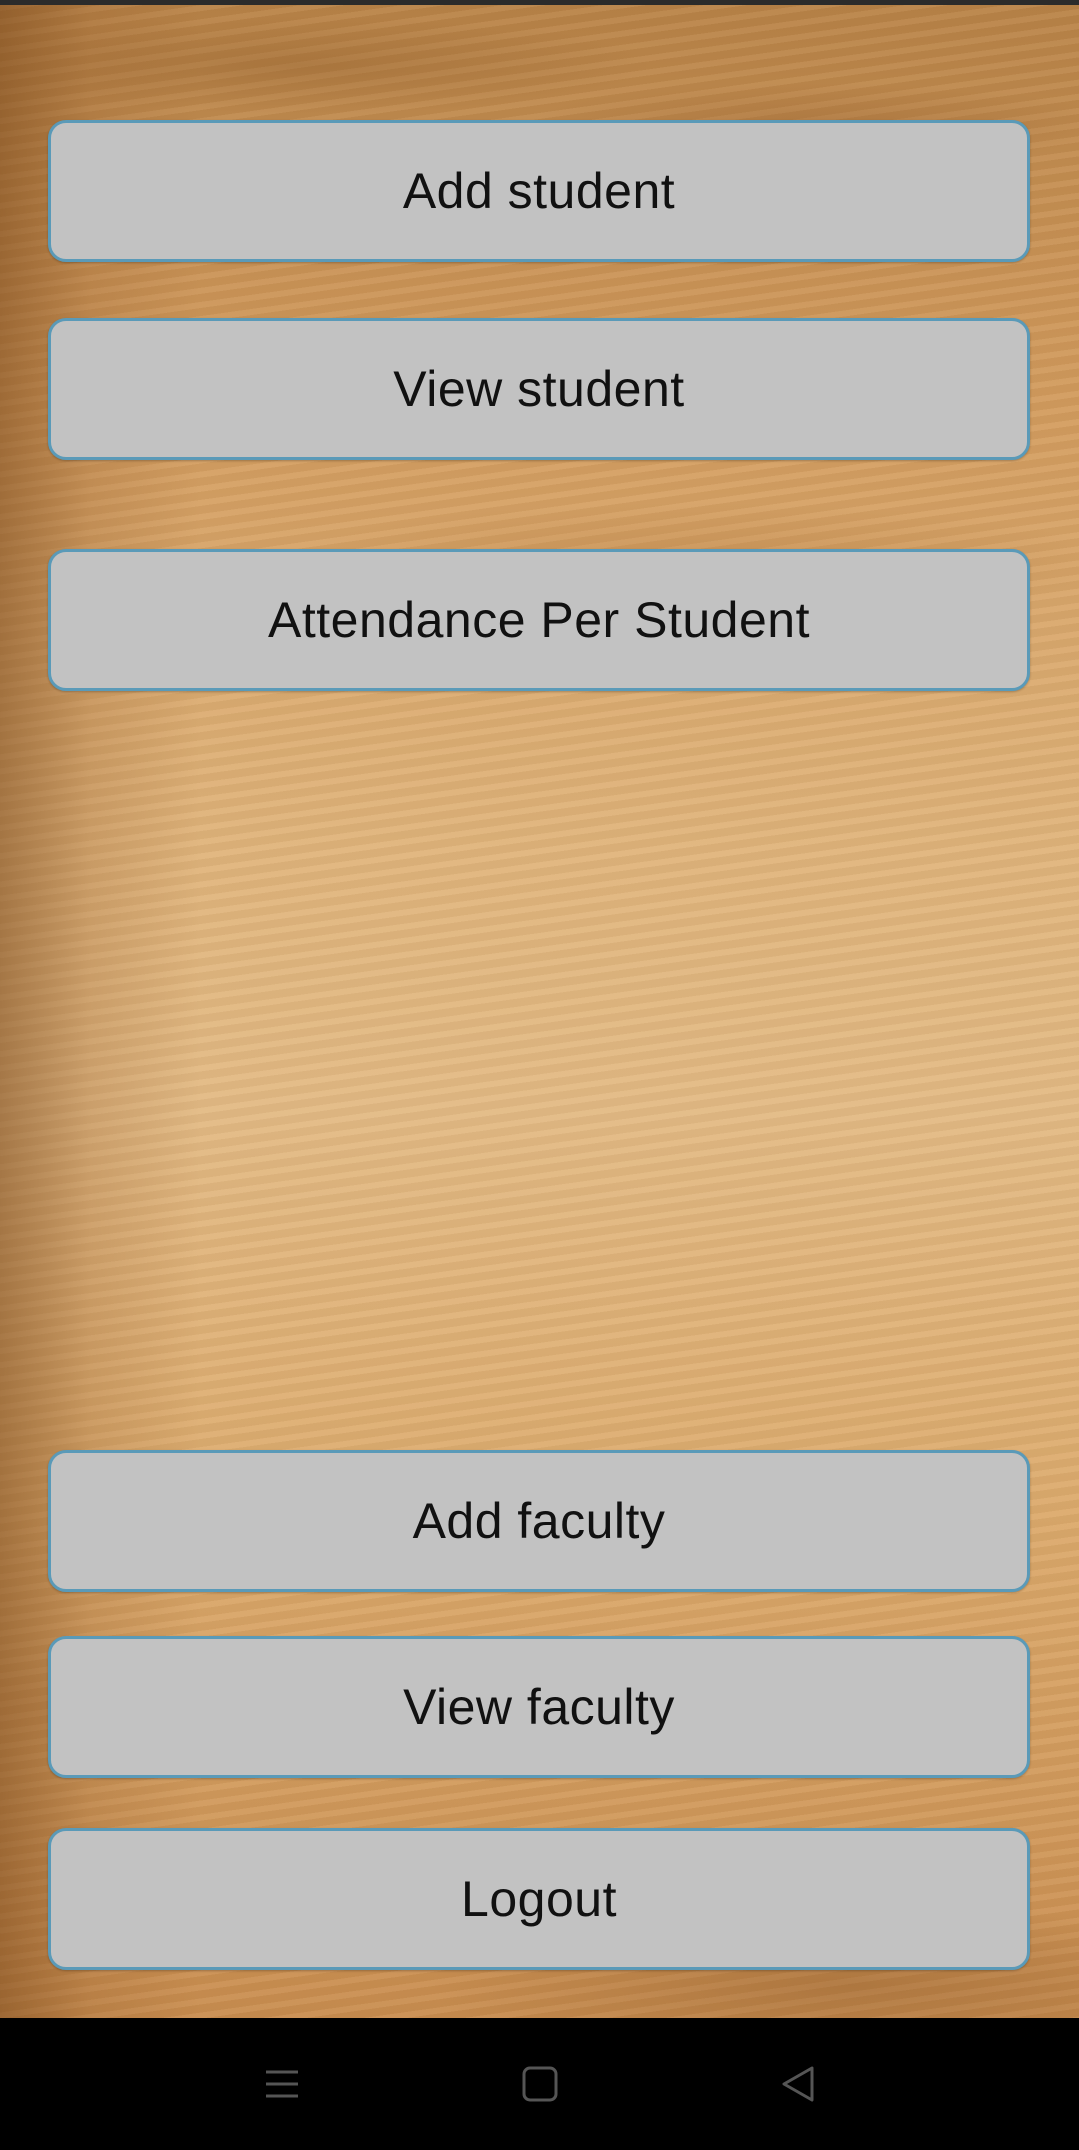 This screenshot has height=2150, width=1079. I want to click on add-faculty-button: Add faculty, so click(539, 1521).